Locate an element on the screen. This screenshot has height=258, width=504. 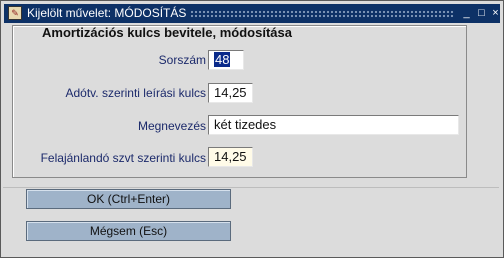
title-grip is located at coordinates (322, 14).